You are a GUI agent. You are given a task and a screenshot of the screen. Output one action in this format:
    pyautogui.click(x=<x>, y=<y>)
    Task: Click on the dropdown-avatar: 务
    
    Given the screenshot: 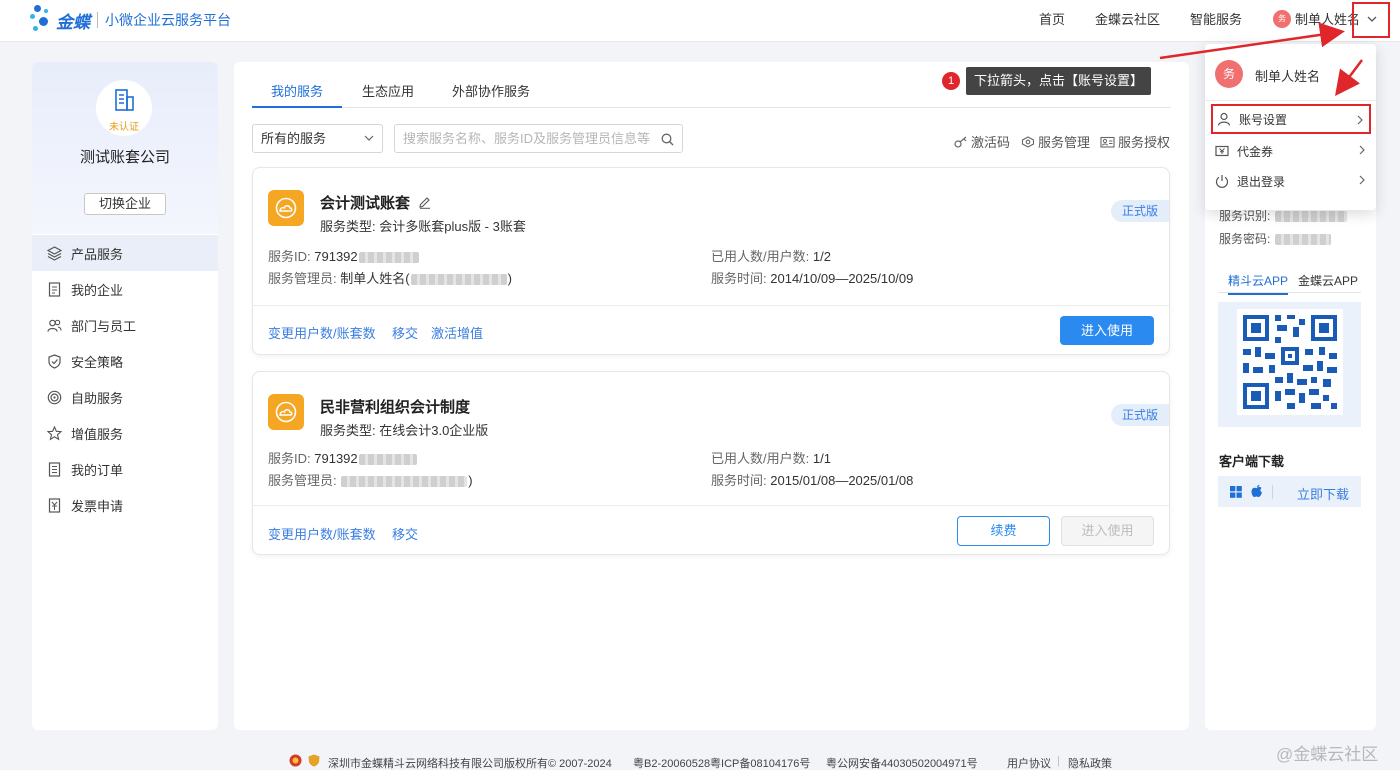 What is the action you would take?
    pyautogui.click(x=1229, y=74)
    